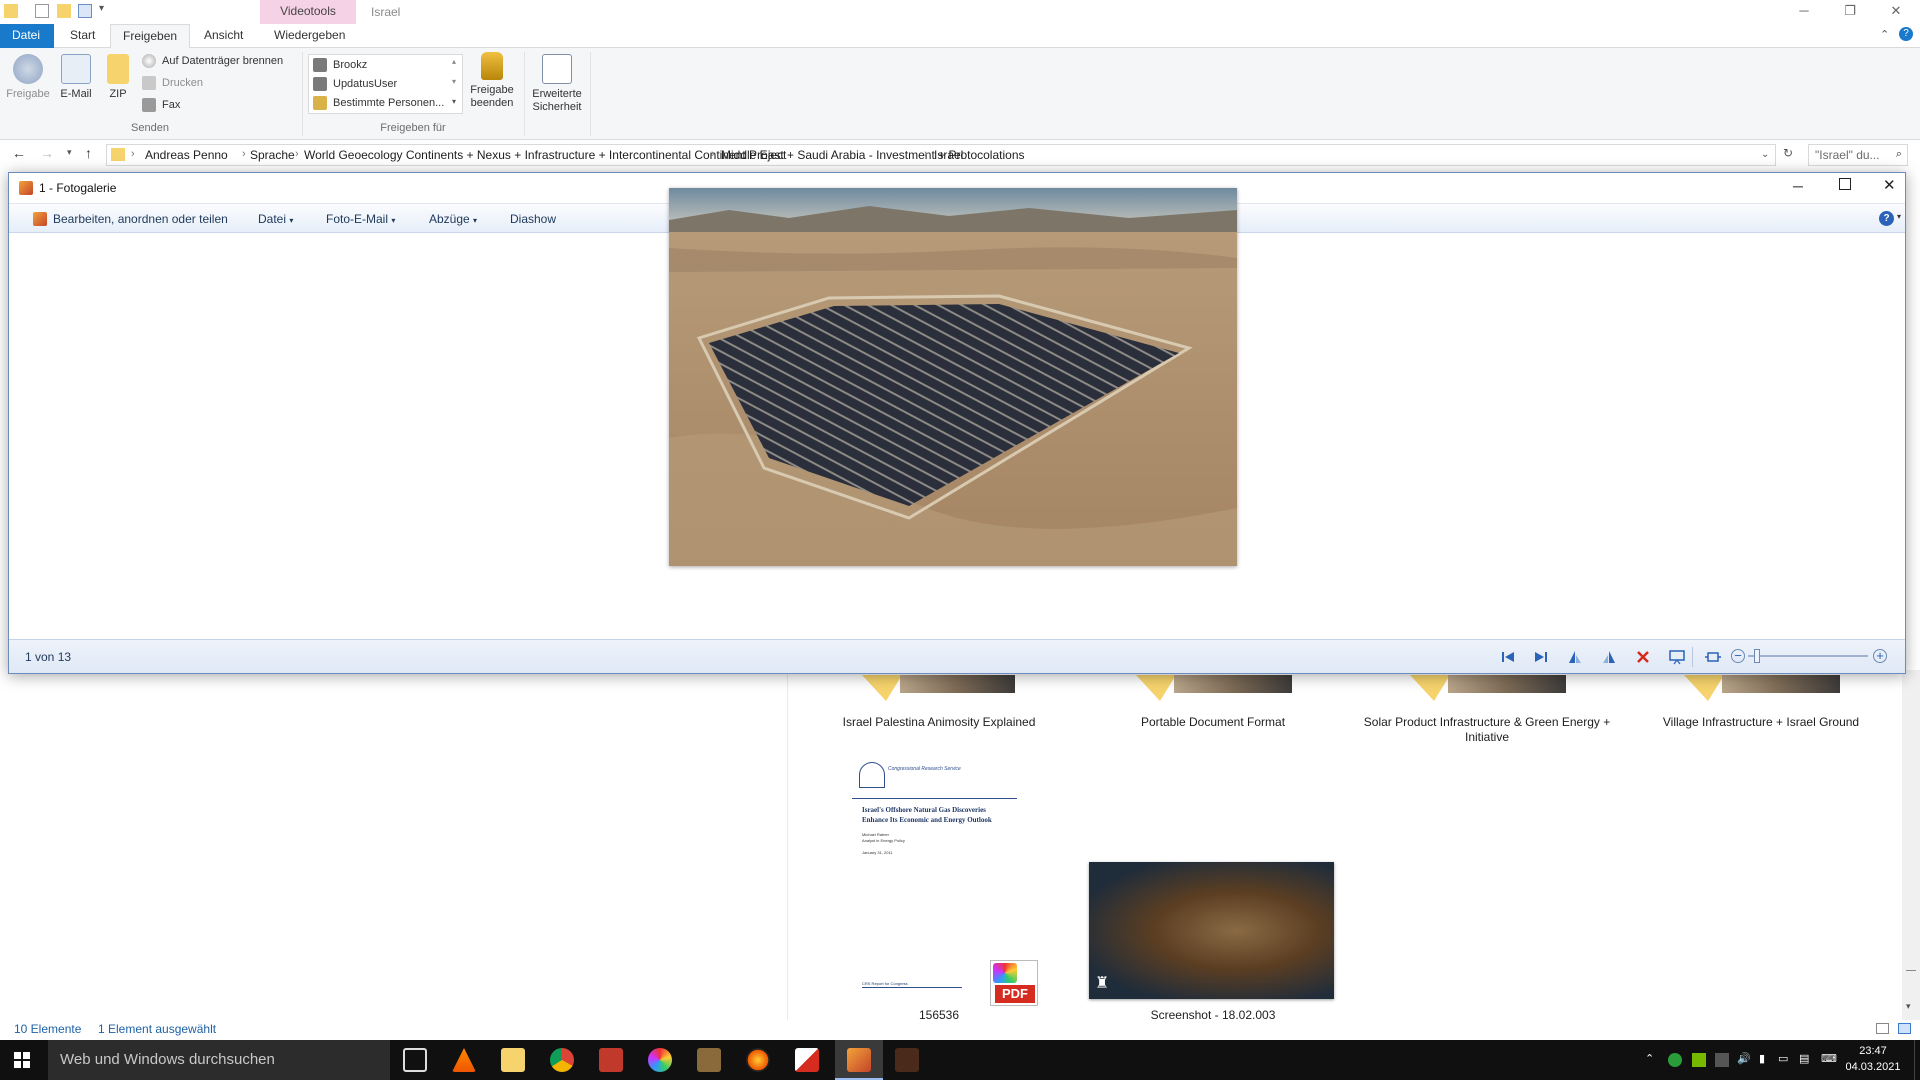 This screenshot has height=1080, width=1920. I want to click on recent-locations-icon: ▾, so click(69, 152).